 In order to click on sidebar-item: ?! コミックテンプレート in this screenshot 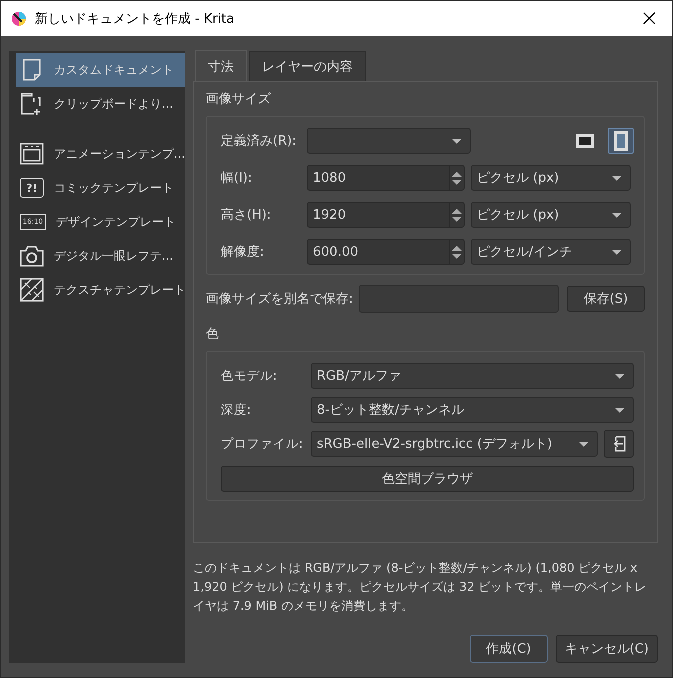, I will do `click(100, 188)`.